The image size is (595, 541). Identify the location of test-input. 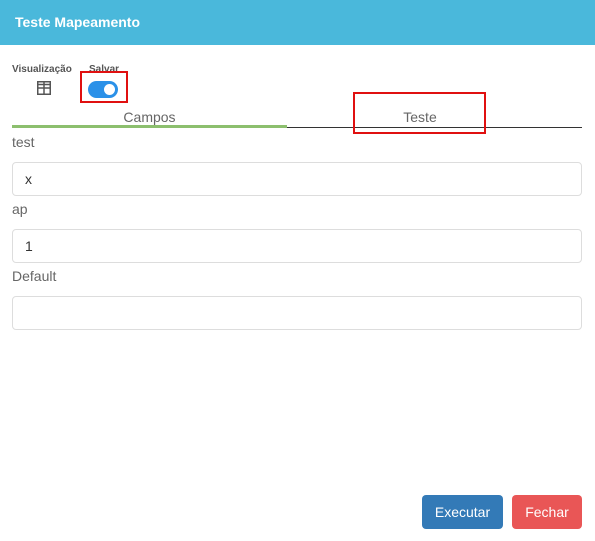
(297, 179).